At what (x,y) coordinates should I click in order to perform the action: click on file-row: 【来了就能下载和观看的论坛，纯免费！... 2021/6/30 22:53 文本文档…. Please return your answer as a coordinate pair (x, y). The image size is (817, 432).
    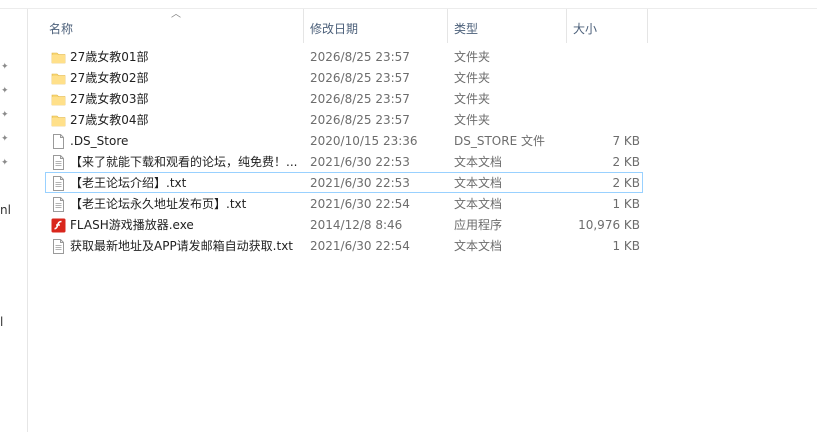
    Looking at the image, I should click on (344, 161).